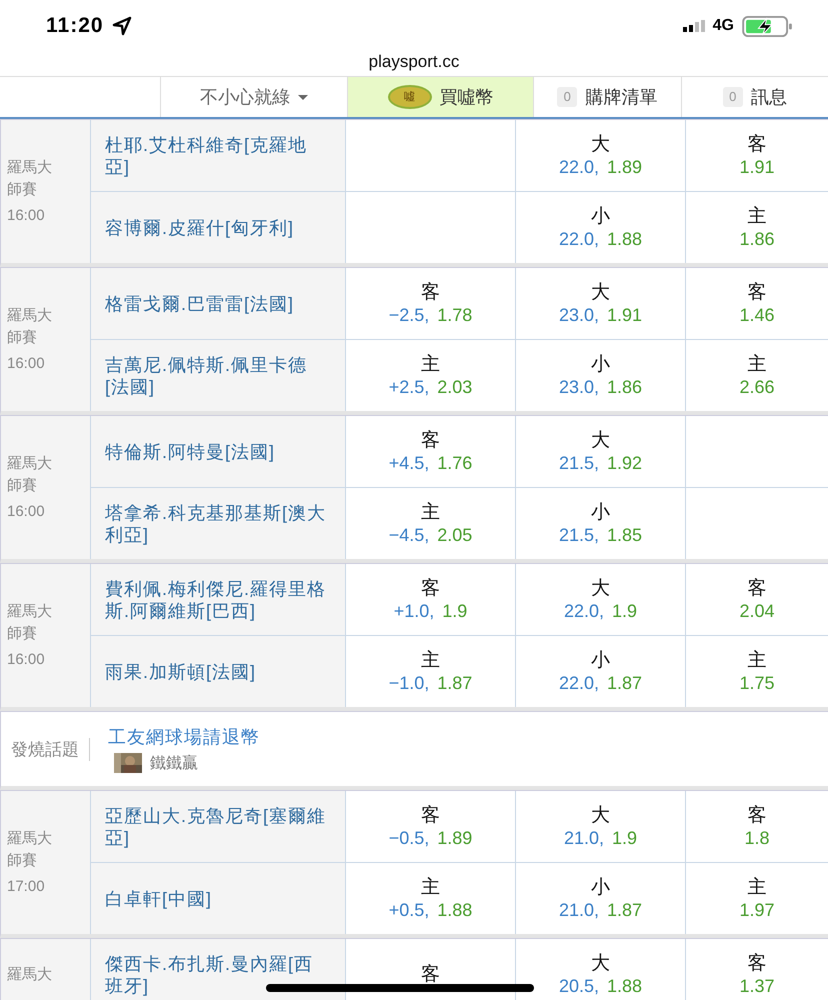 The width and height of the screenshot is (828, 1000). I want to click on coin-icon: 噓, so click(410, 97).